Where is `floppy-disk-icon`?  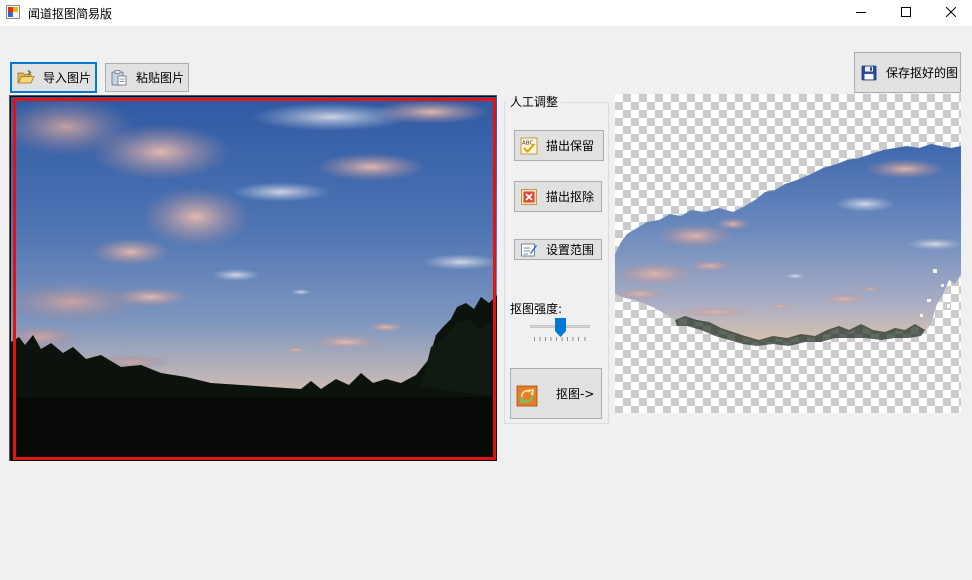 floppy-disk-icon is located at coordinates (869, 73).